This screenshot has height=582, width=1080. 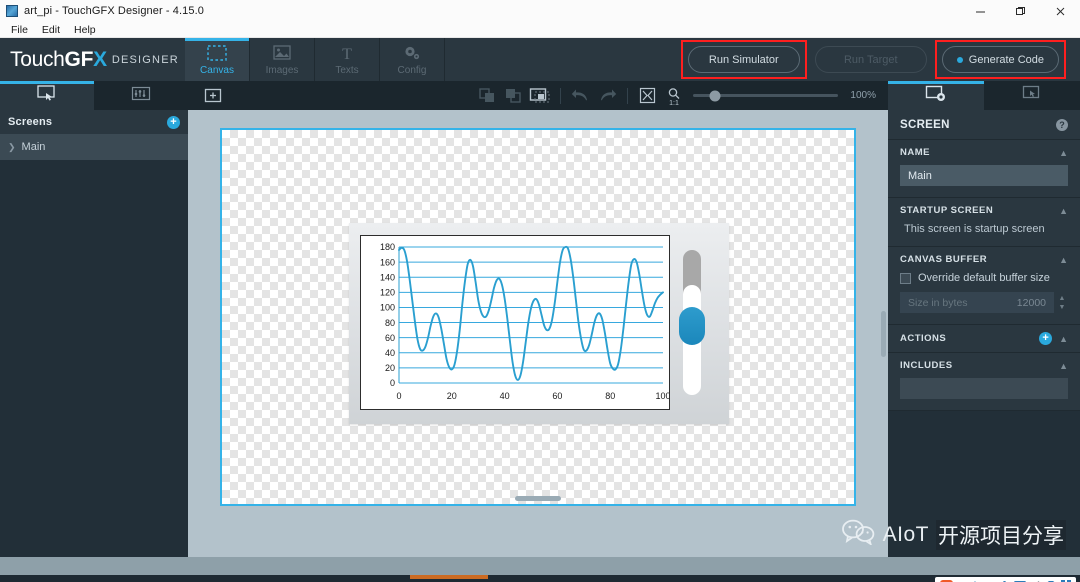 I want to click on generate-code-button: Generate Code, so click(x=1000, y=59).